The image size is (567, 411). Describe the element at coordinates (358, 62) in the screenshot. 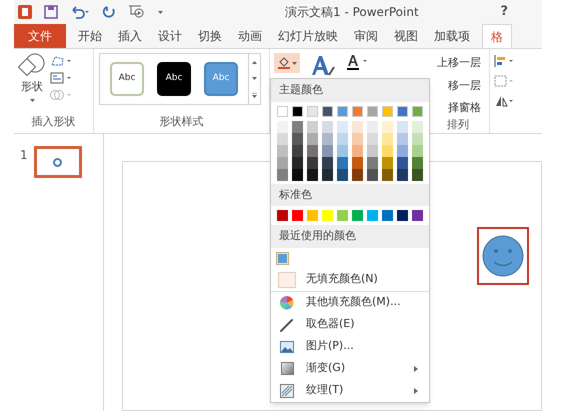

I see `text-fill-icon` at that location.